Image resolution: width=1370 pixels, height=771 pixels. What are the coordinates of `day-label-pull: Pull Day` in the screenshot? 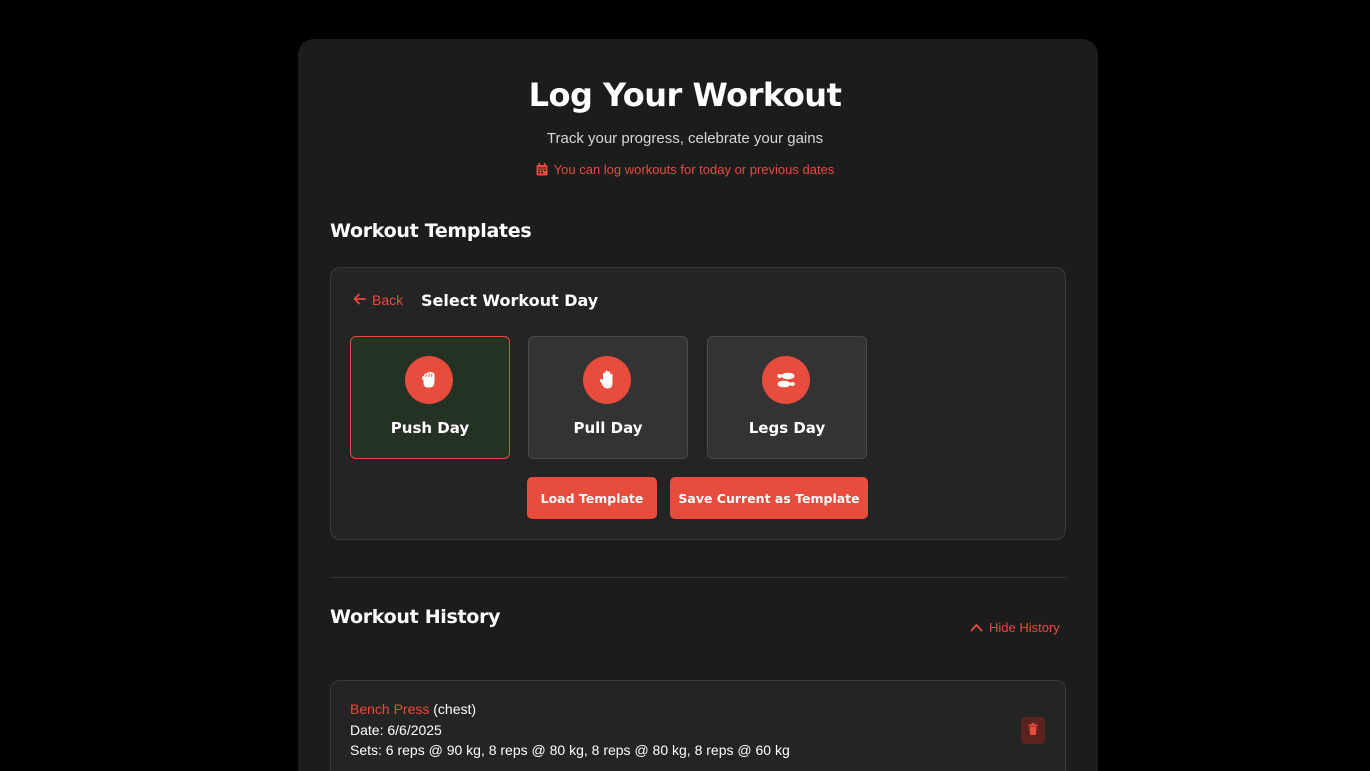 It's located at (608, 428).